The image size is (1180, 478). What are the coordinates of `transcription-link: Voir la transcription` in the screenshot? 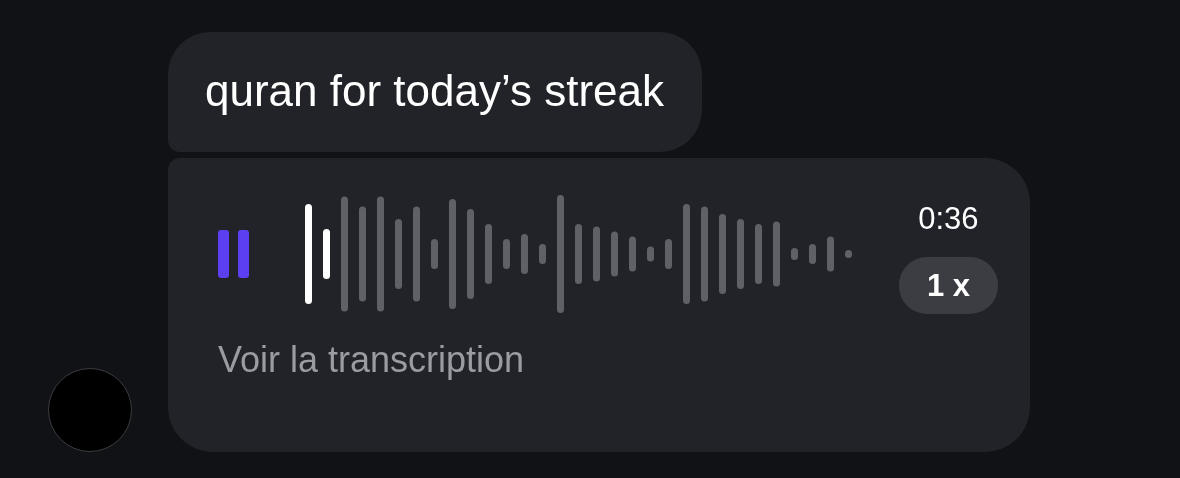 It's located at (371, 360).